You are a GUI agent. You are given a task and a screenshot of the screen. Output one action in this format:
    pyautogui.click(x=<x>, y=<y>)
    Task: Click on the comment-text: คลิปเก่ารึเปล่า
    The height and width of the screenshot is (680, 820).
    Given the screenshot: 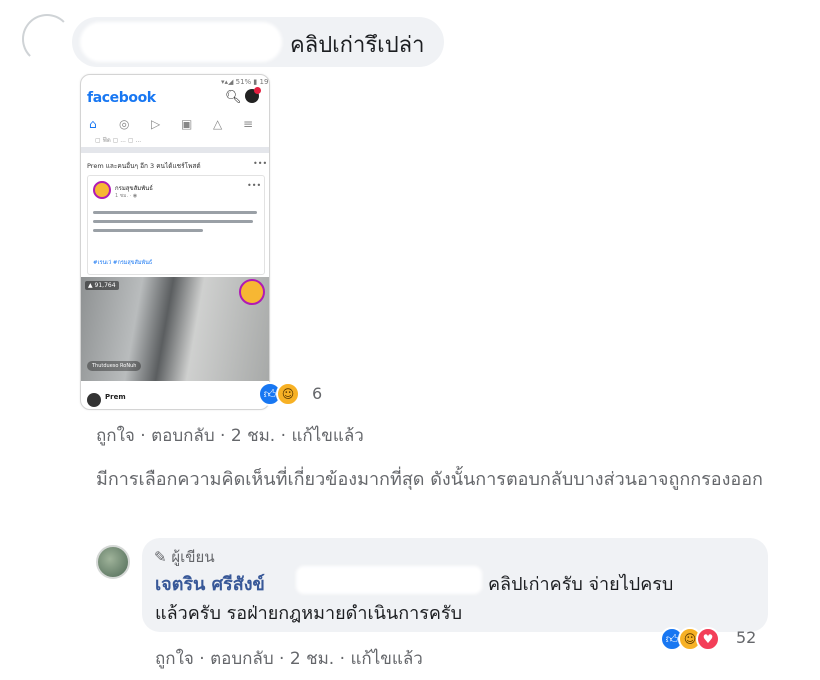 What is the action you would take?
    pyautogui.click(x=357, y=45)
    